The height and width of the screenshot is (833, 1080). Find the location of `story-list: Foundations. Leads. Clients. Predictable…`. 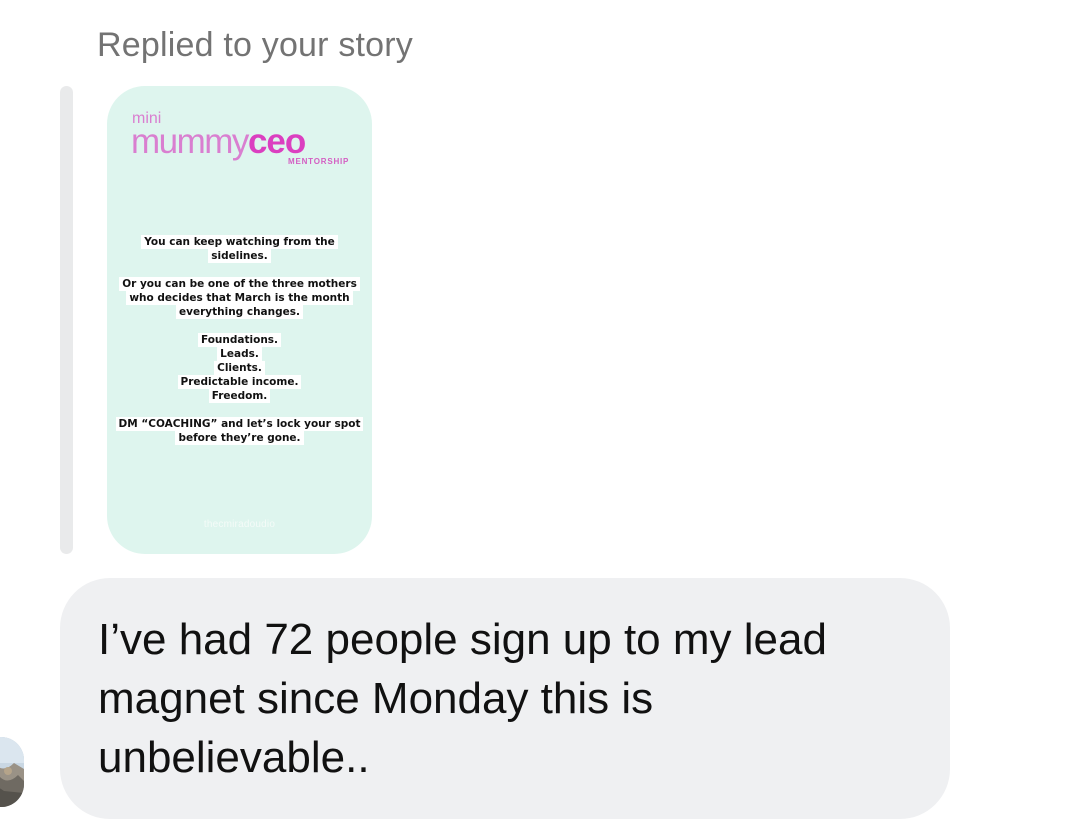

story-list: Foundations. Leads. Clients. Predictable… is located at coordinates (239, 368).